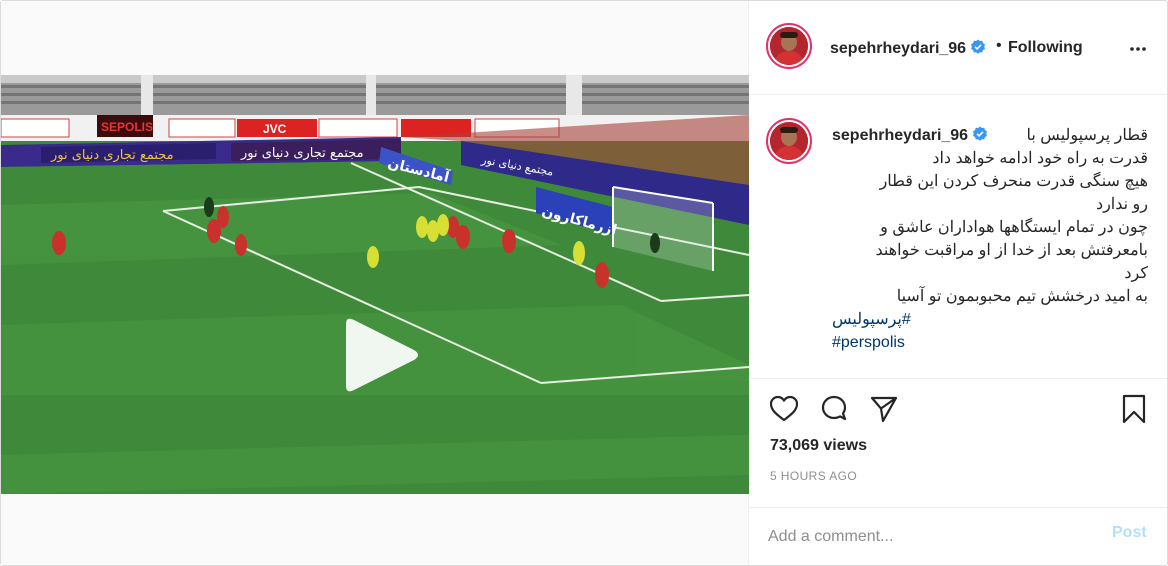 The width and height of the screenshot is (1168, 566). I want to click on bookmark-icon, so click(1134, 409).